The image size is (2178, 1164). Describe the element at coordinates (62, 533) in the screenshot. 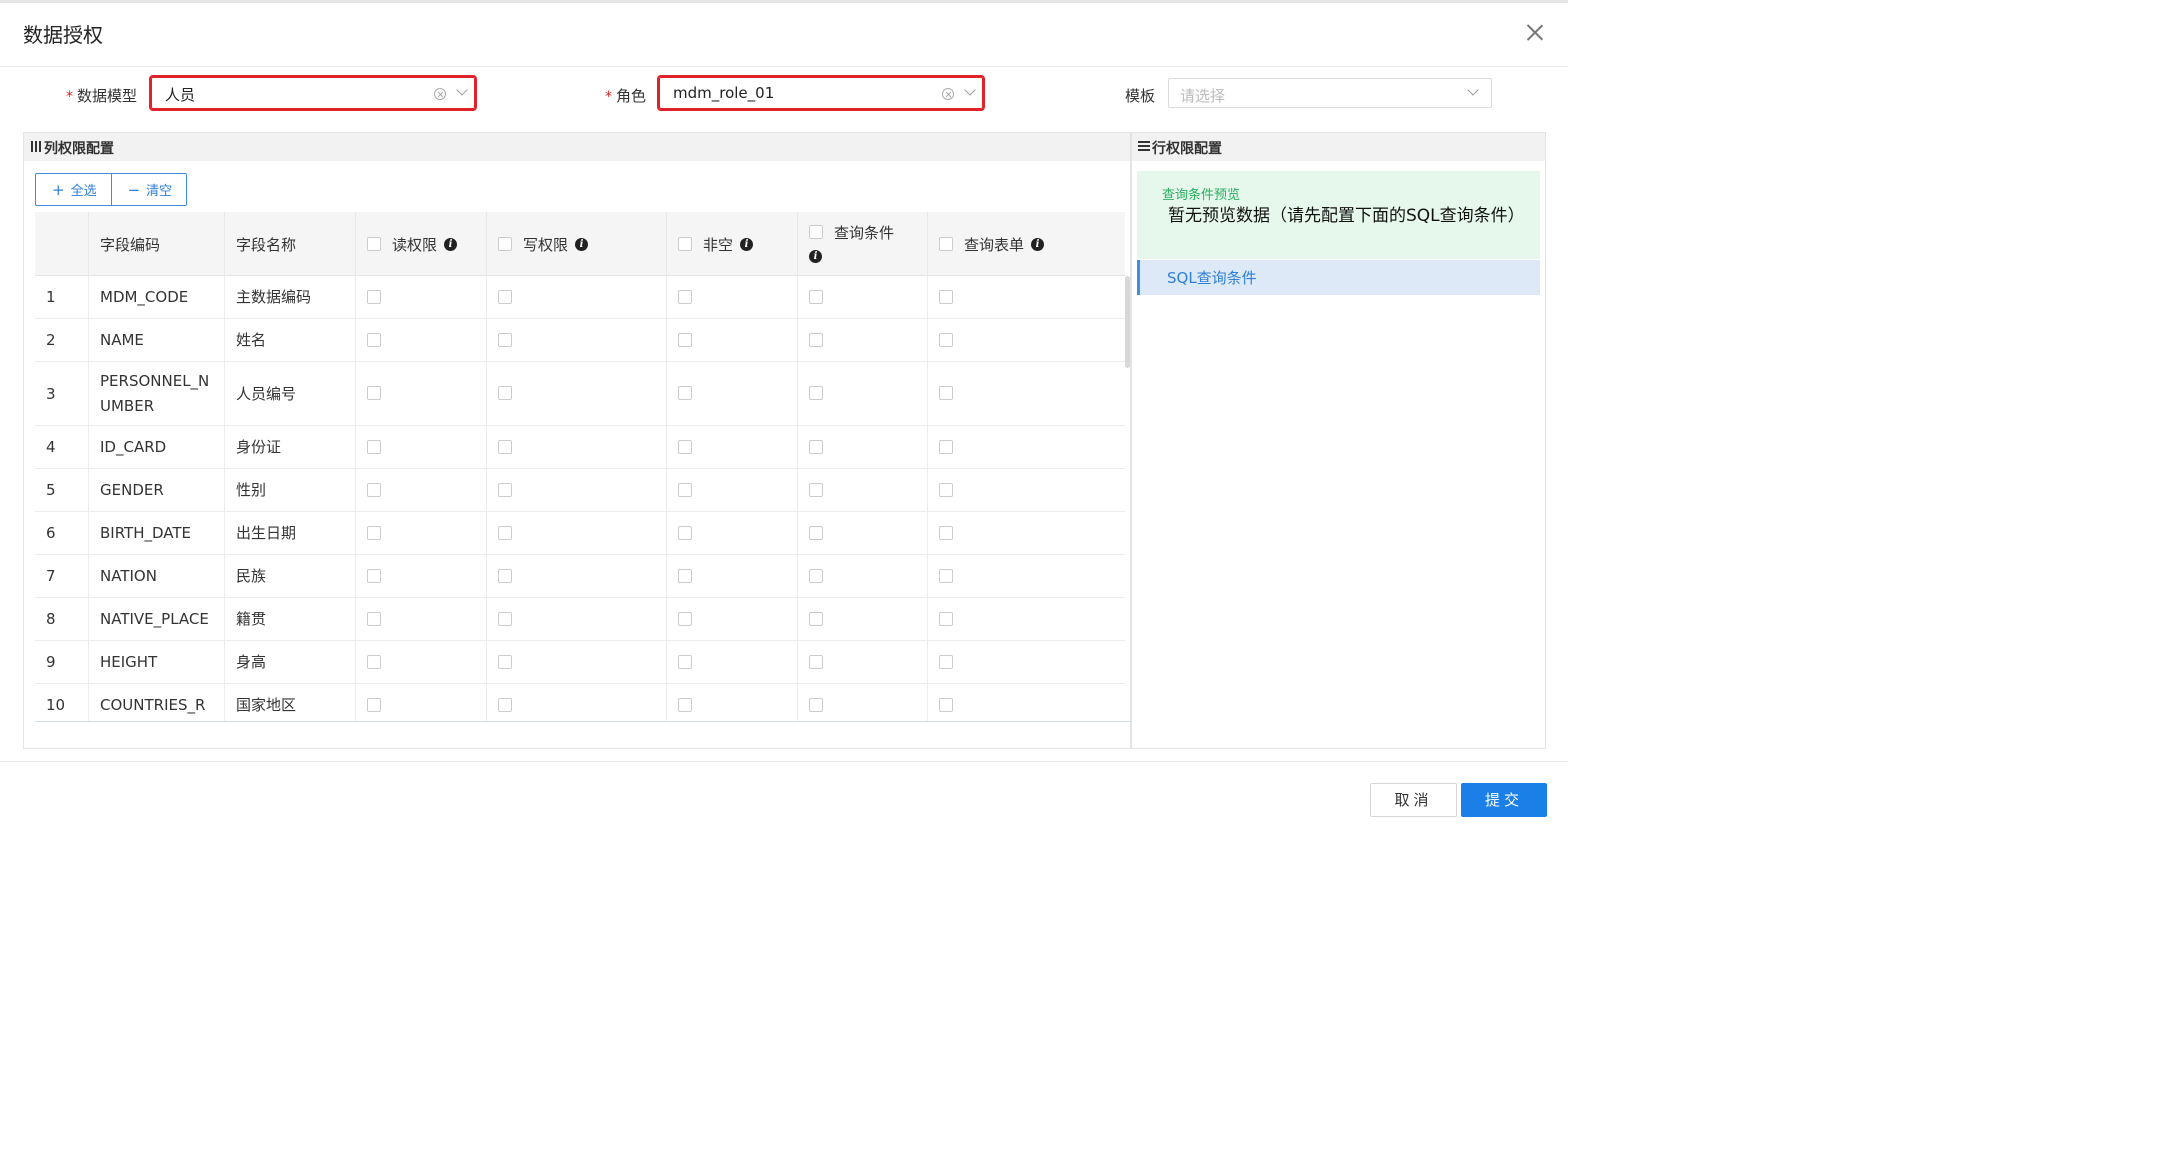

I see `table-cell-index: 6` at that location.